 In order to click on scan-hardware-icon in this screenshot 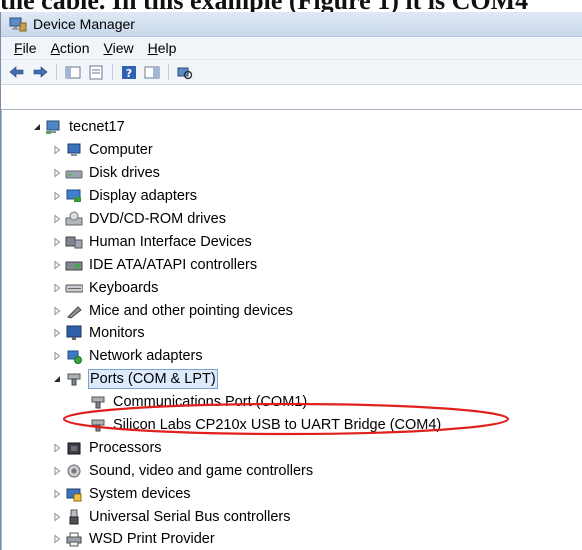, I will do `click(185, 72)`.